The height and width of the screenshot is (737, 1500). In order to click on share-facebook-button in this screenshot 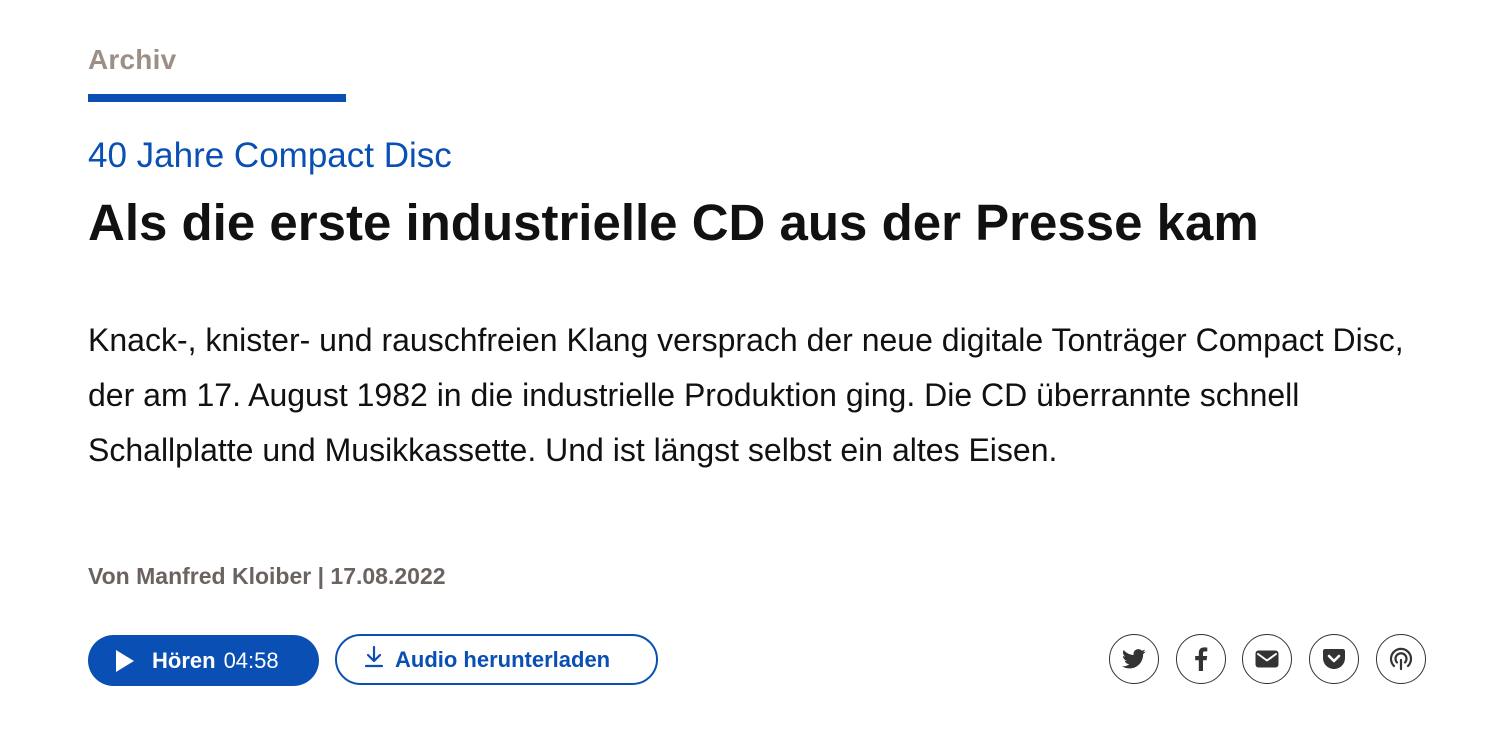, I will do `click(1201, 659)`.